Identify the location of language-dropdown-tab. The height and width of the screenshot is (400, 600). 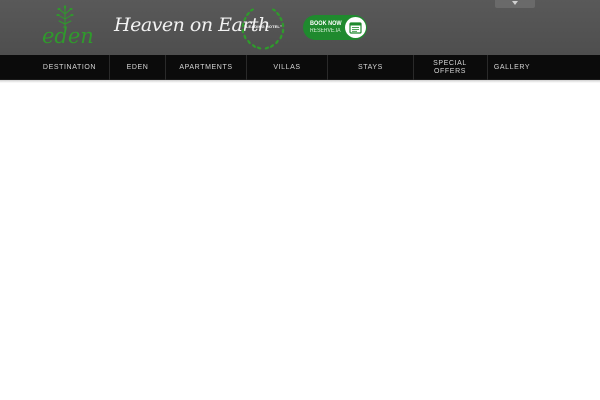
(515, 4).